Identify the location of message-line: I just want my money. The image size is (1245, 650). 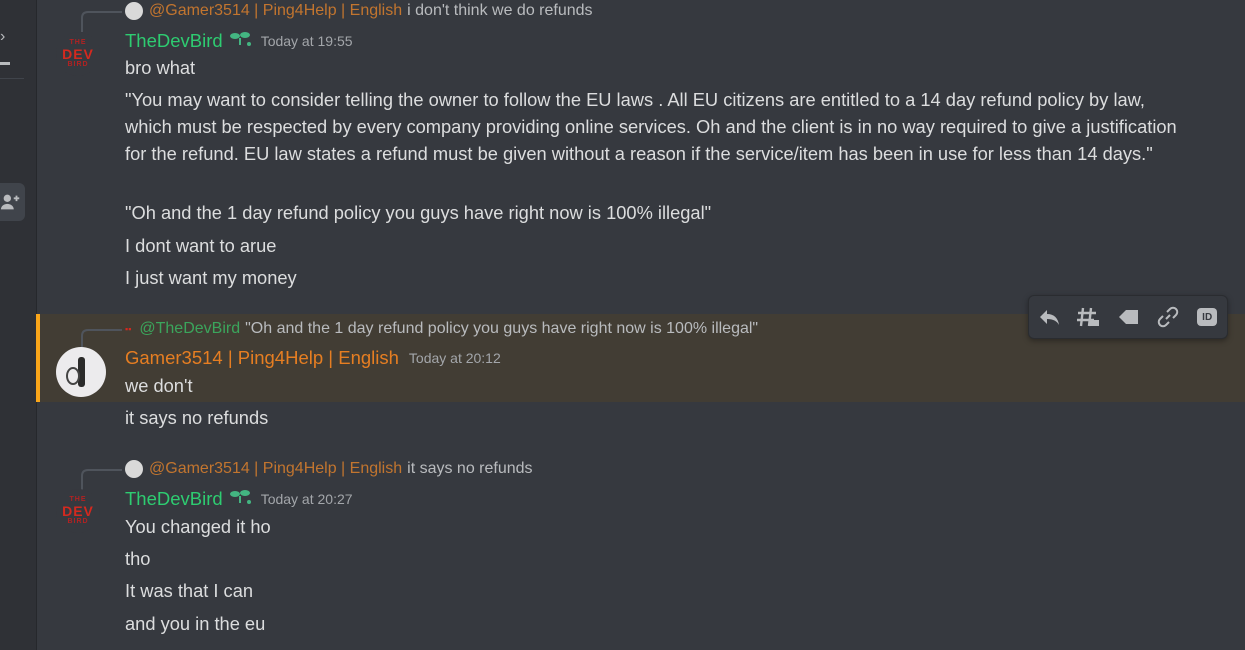
(211, 277).